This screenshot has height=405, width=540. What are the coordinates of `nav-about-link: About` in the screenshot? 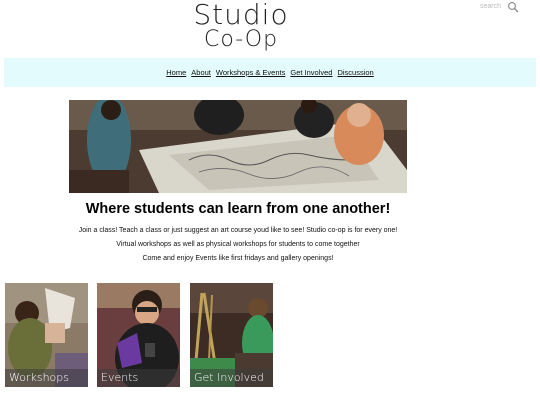 It's located at (201, 72).